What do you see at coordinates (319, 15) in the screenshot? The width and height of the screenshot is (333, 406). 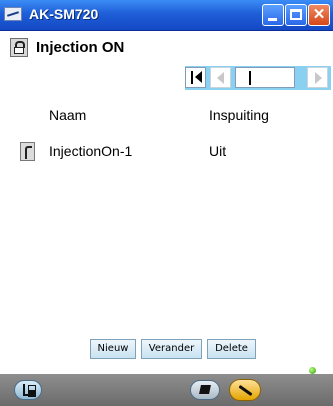 I see `close-button` at bounding box center [319, 15].